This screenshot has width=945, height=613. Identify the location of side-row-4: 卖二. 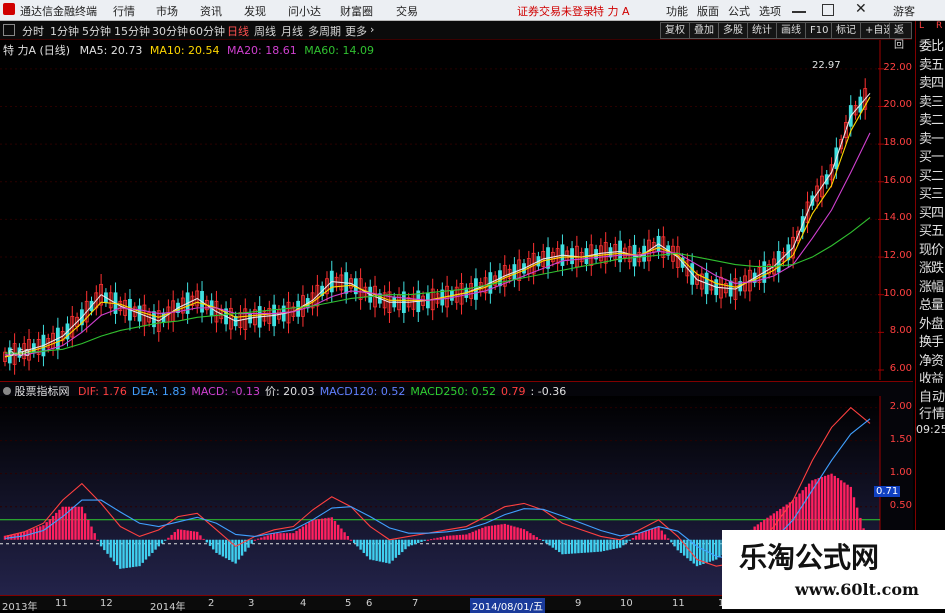
(931, 118).